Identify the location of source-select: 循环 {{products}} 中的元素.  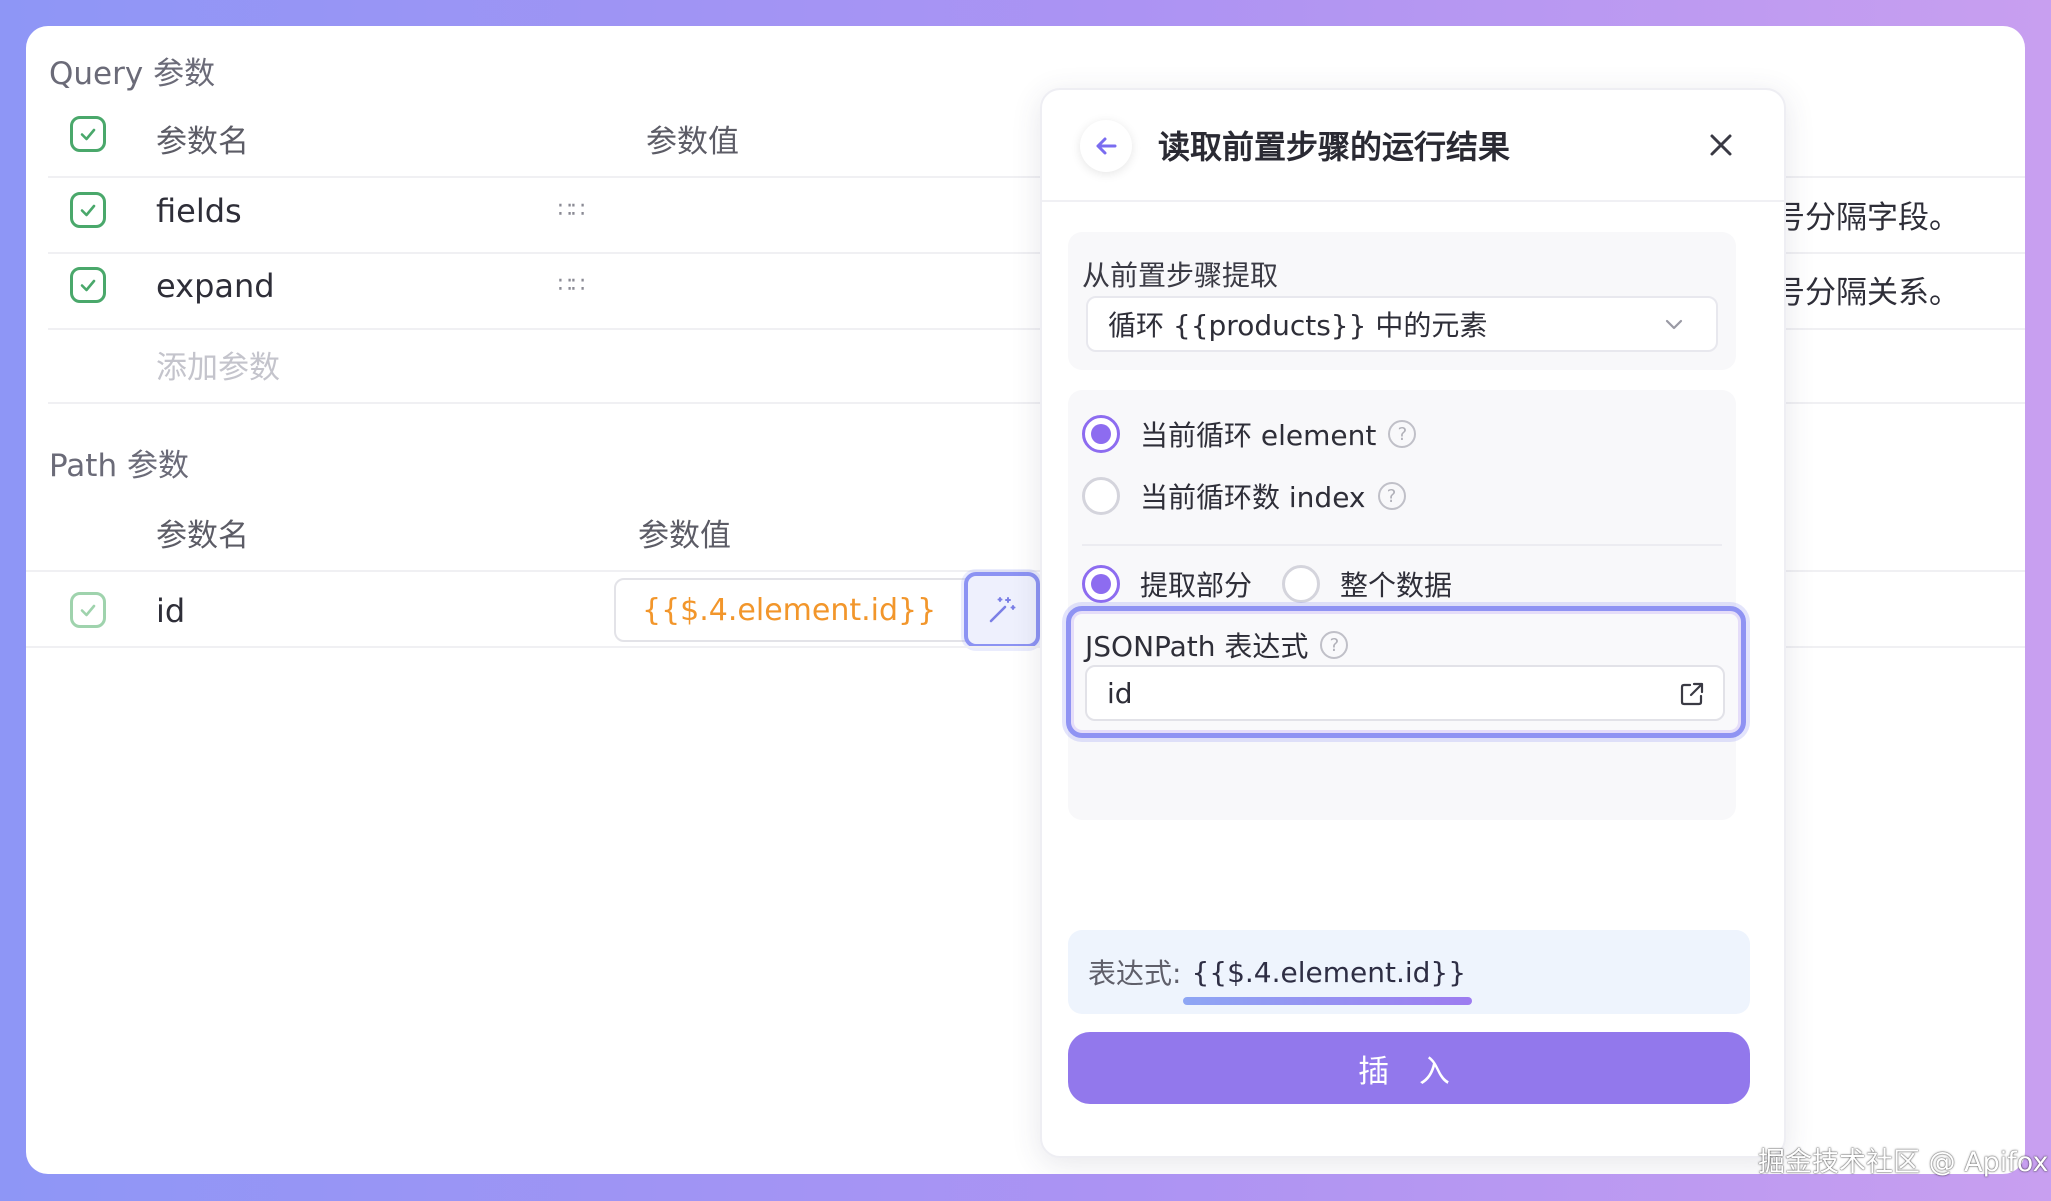
(1402, 324).